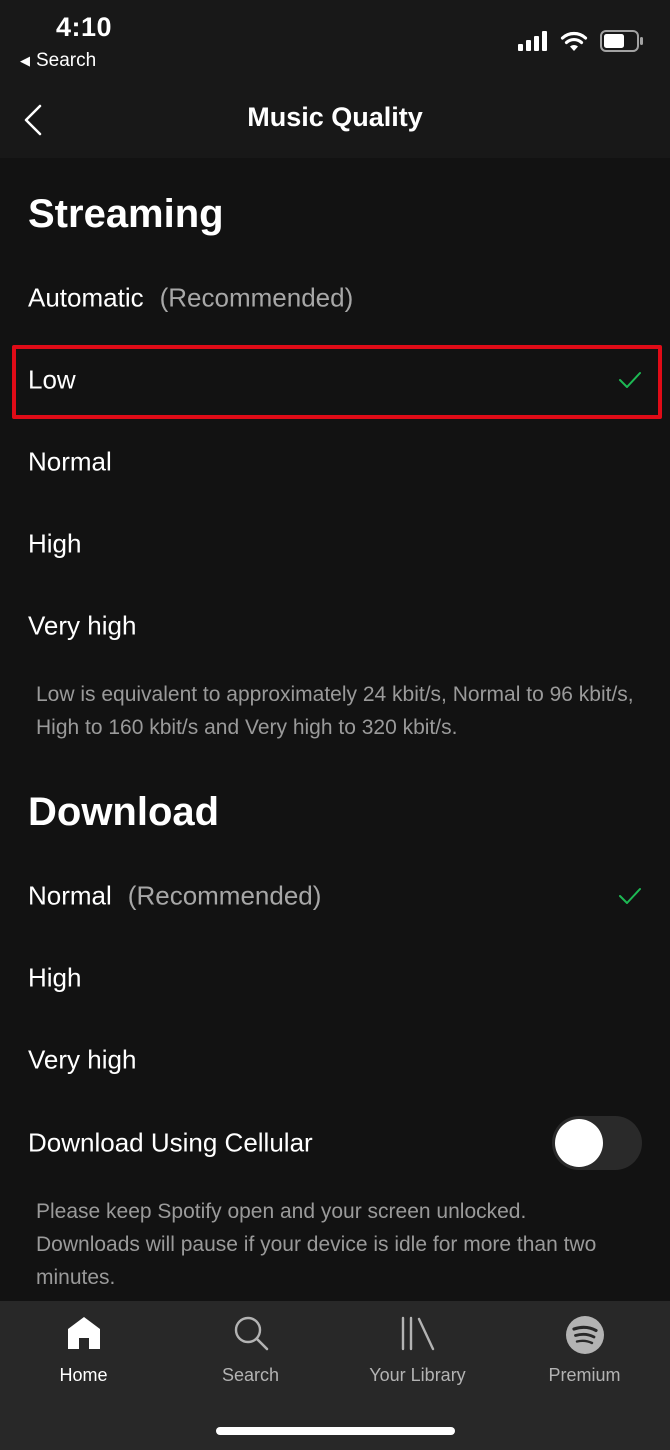 The width and height of the screenshot is (670, 1450). What do you see at coordinates (335, 1431) in the screenshot?
I see `home-indicator` at bounding box center [335, 1431].